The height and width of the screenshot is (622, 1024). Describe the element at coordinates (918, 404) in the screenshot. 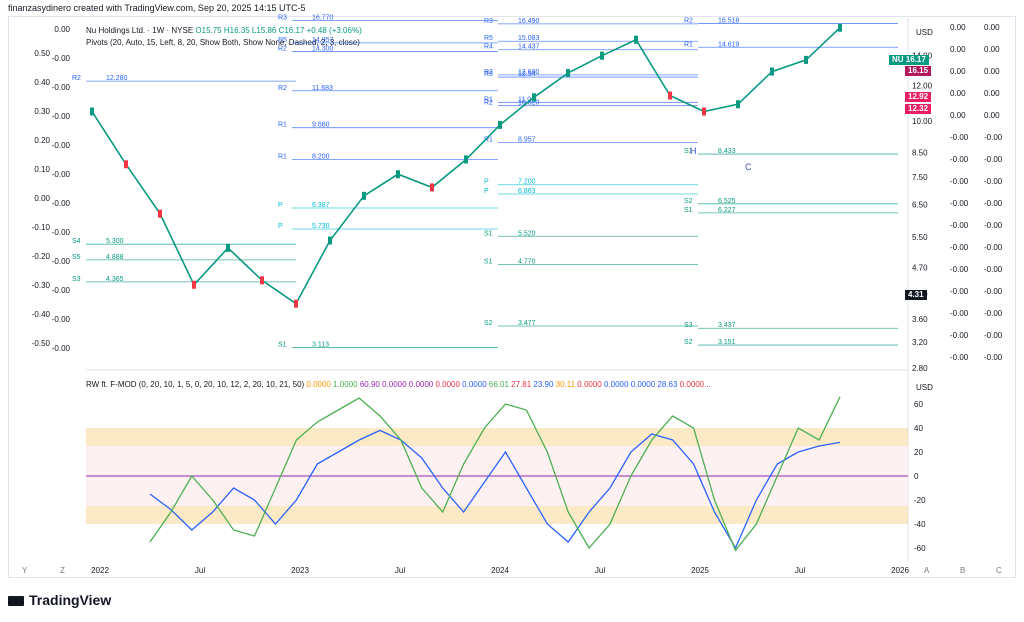

I see `osc-axis-label: 60` at that location.